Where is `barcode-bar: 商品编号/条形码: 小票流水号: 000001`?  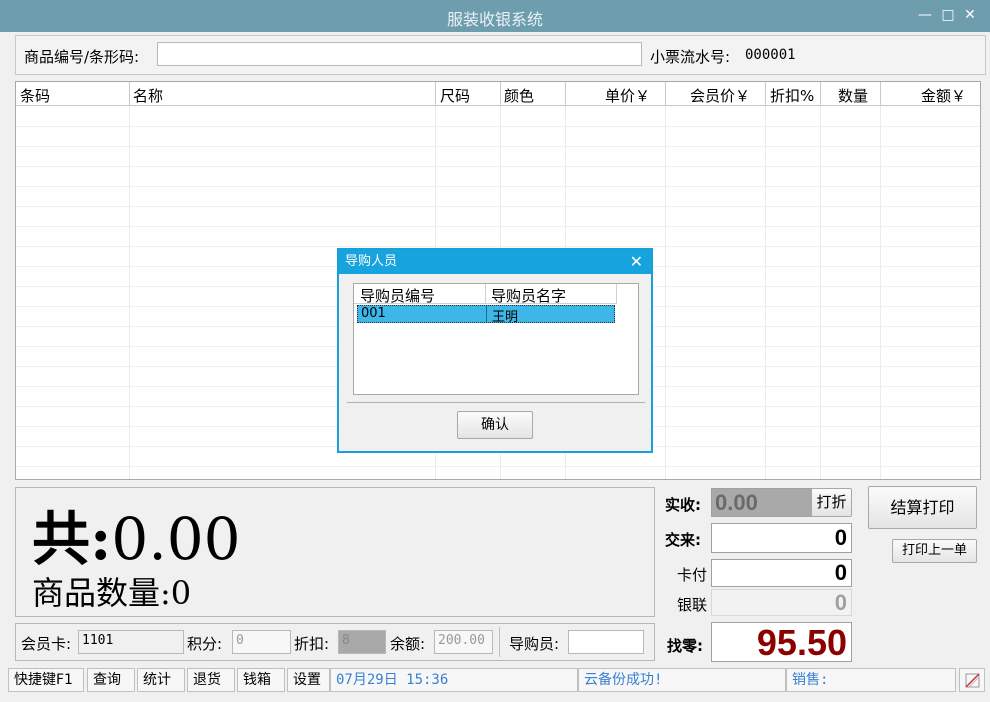
barcode-bar: 商品编号/条形码: 小票流水号: 000001 is located at coordinates (500, 55).